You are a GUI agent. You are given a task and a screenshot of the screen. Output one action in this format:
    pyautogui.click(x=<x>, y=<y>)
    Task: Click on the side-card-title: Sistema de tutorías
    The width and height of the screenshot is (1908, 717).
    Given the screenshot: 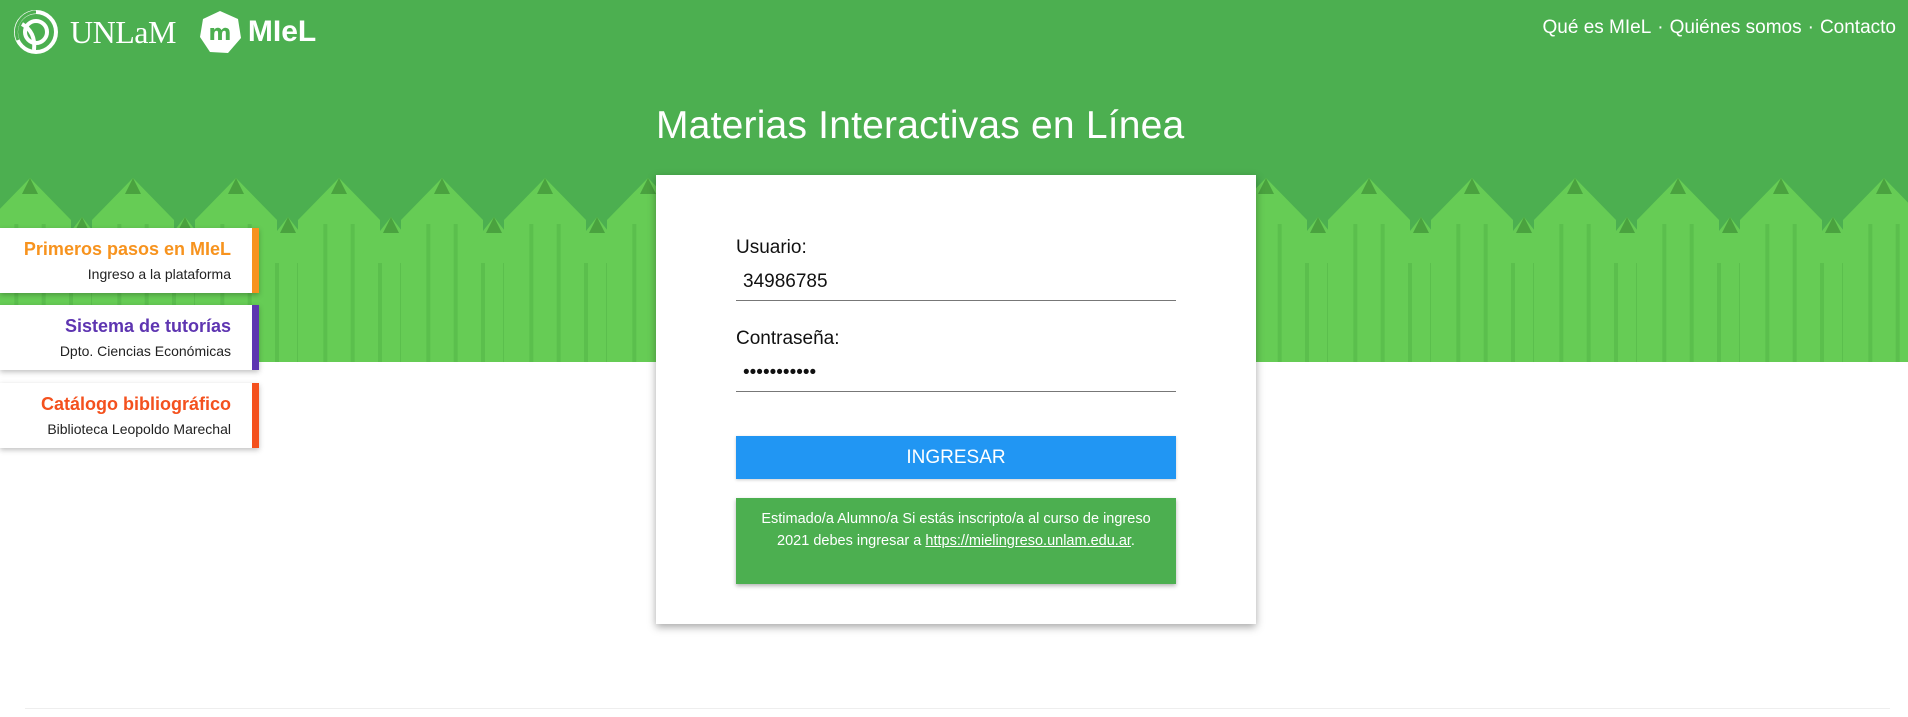 What is the action you would take?
    pyautogui.click(x=147, y=326)
    